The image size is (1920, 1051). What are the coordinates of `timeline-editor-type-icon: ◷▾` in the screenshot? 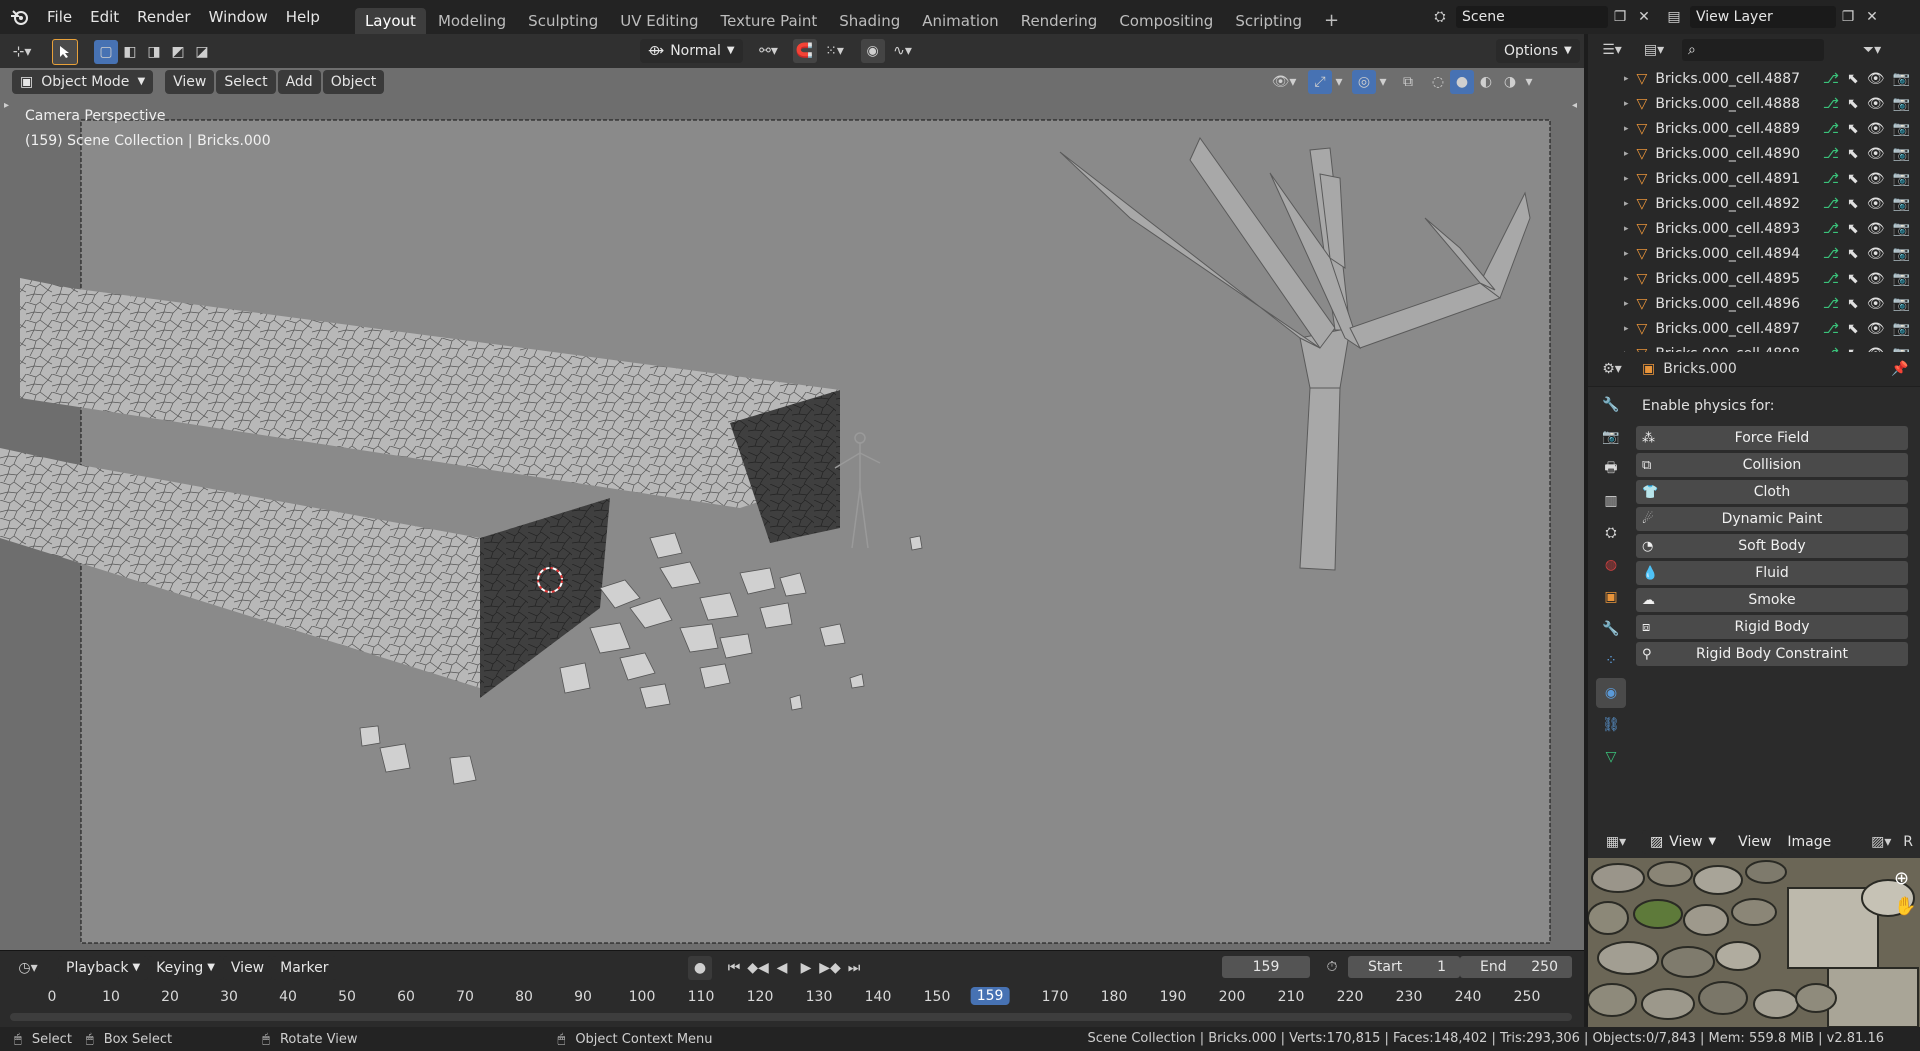 It's located at (28, 968).